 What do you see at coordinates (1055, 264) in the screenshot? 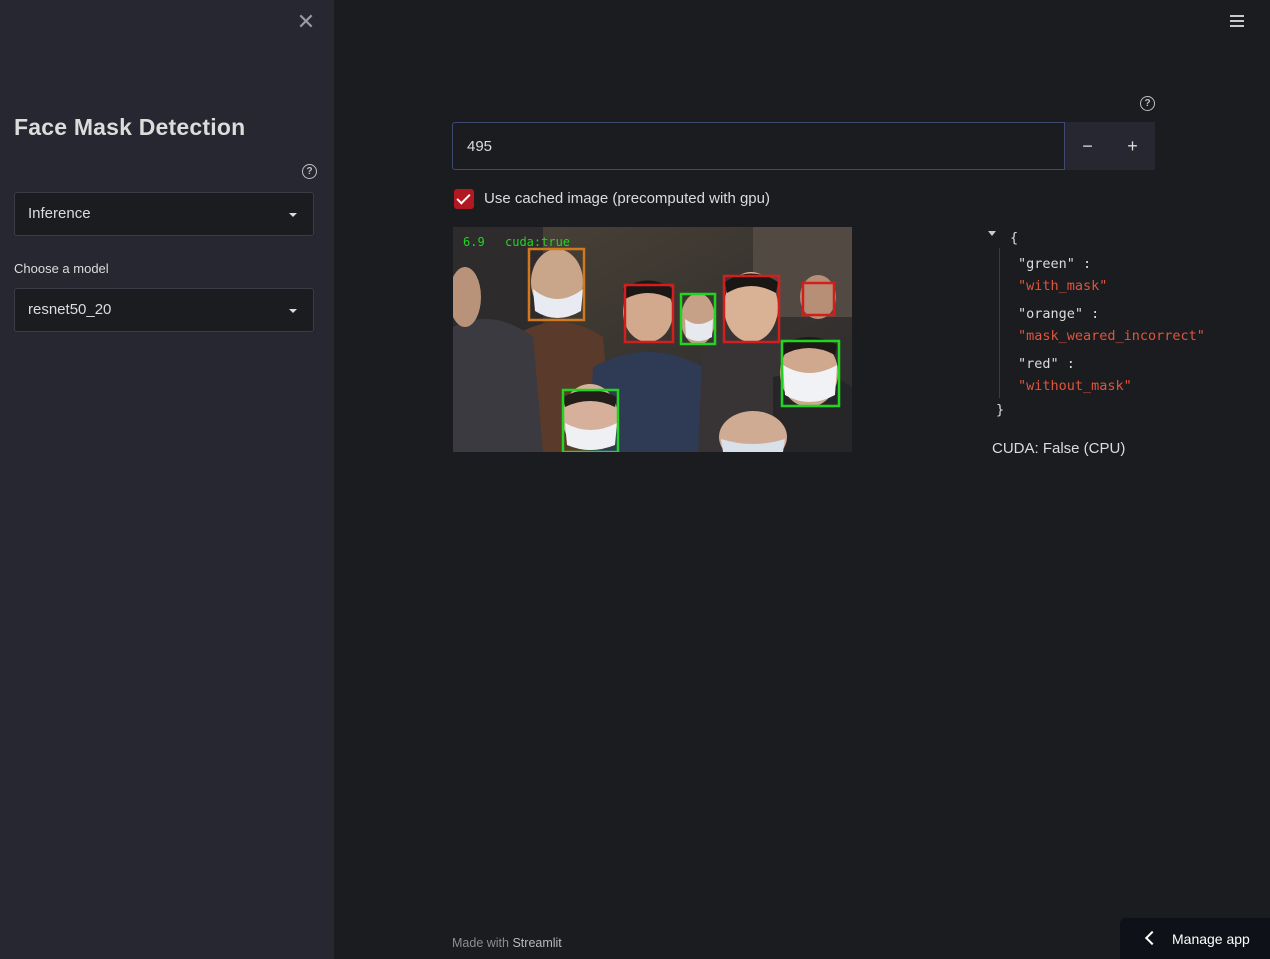
I see `json-key-green: "green" :` at bounding box center [1055, 264].